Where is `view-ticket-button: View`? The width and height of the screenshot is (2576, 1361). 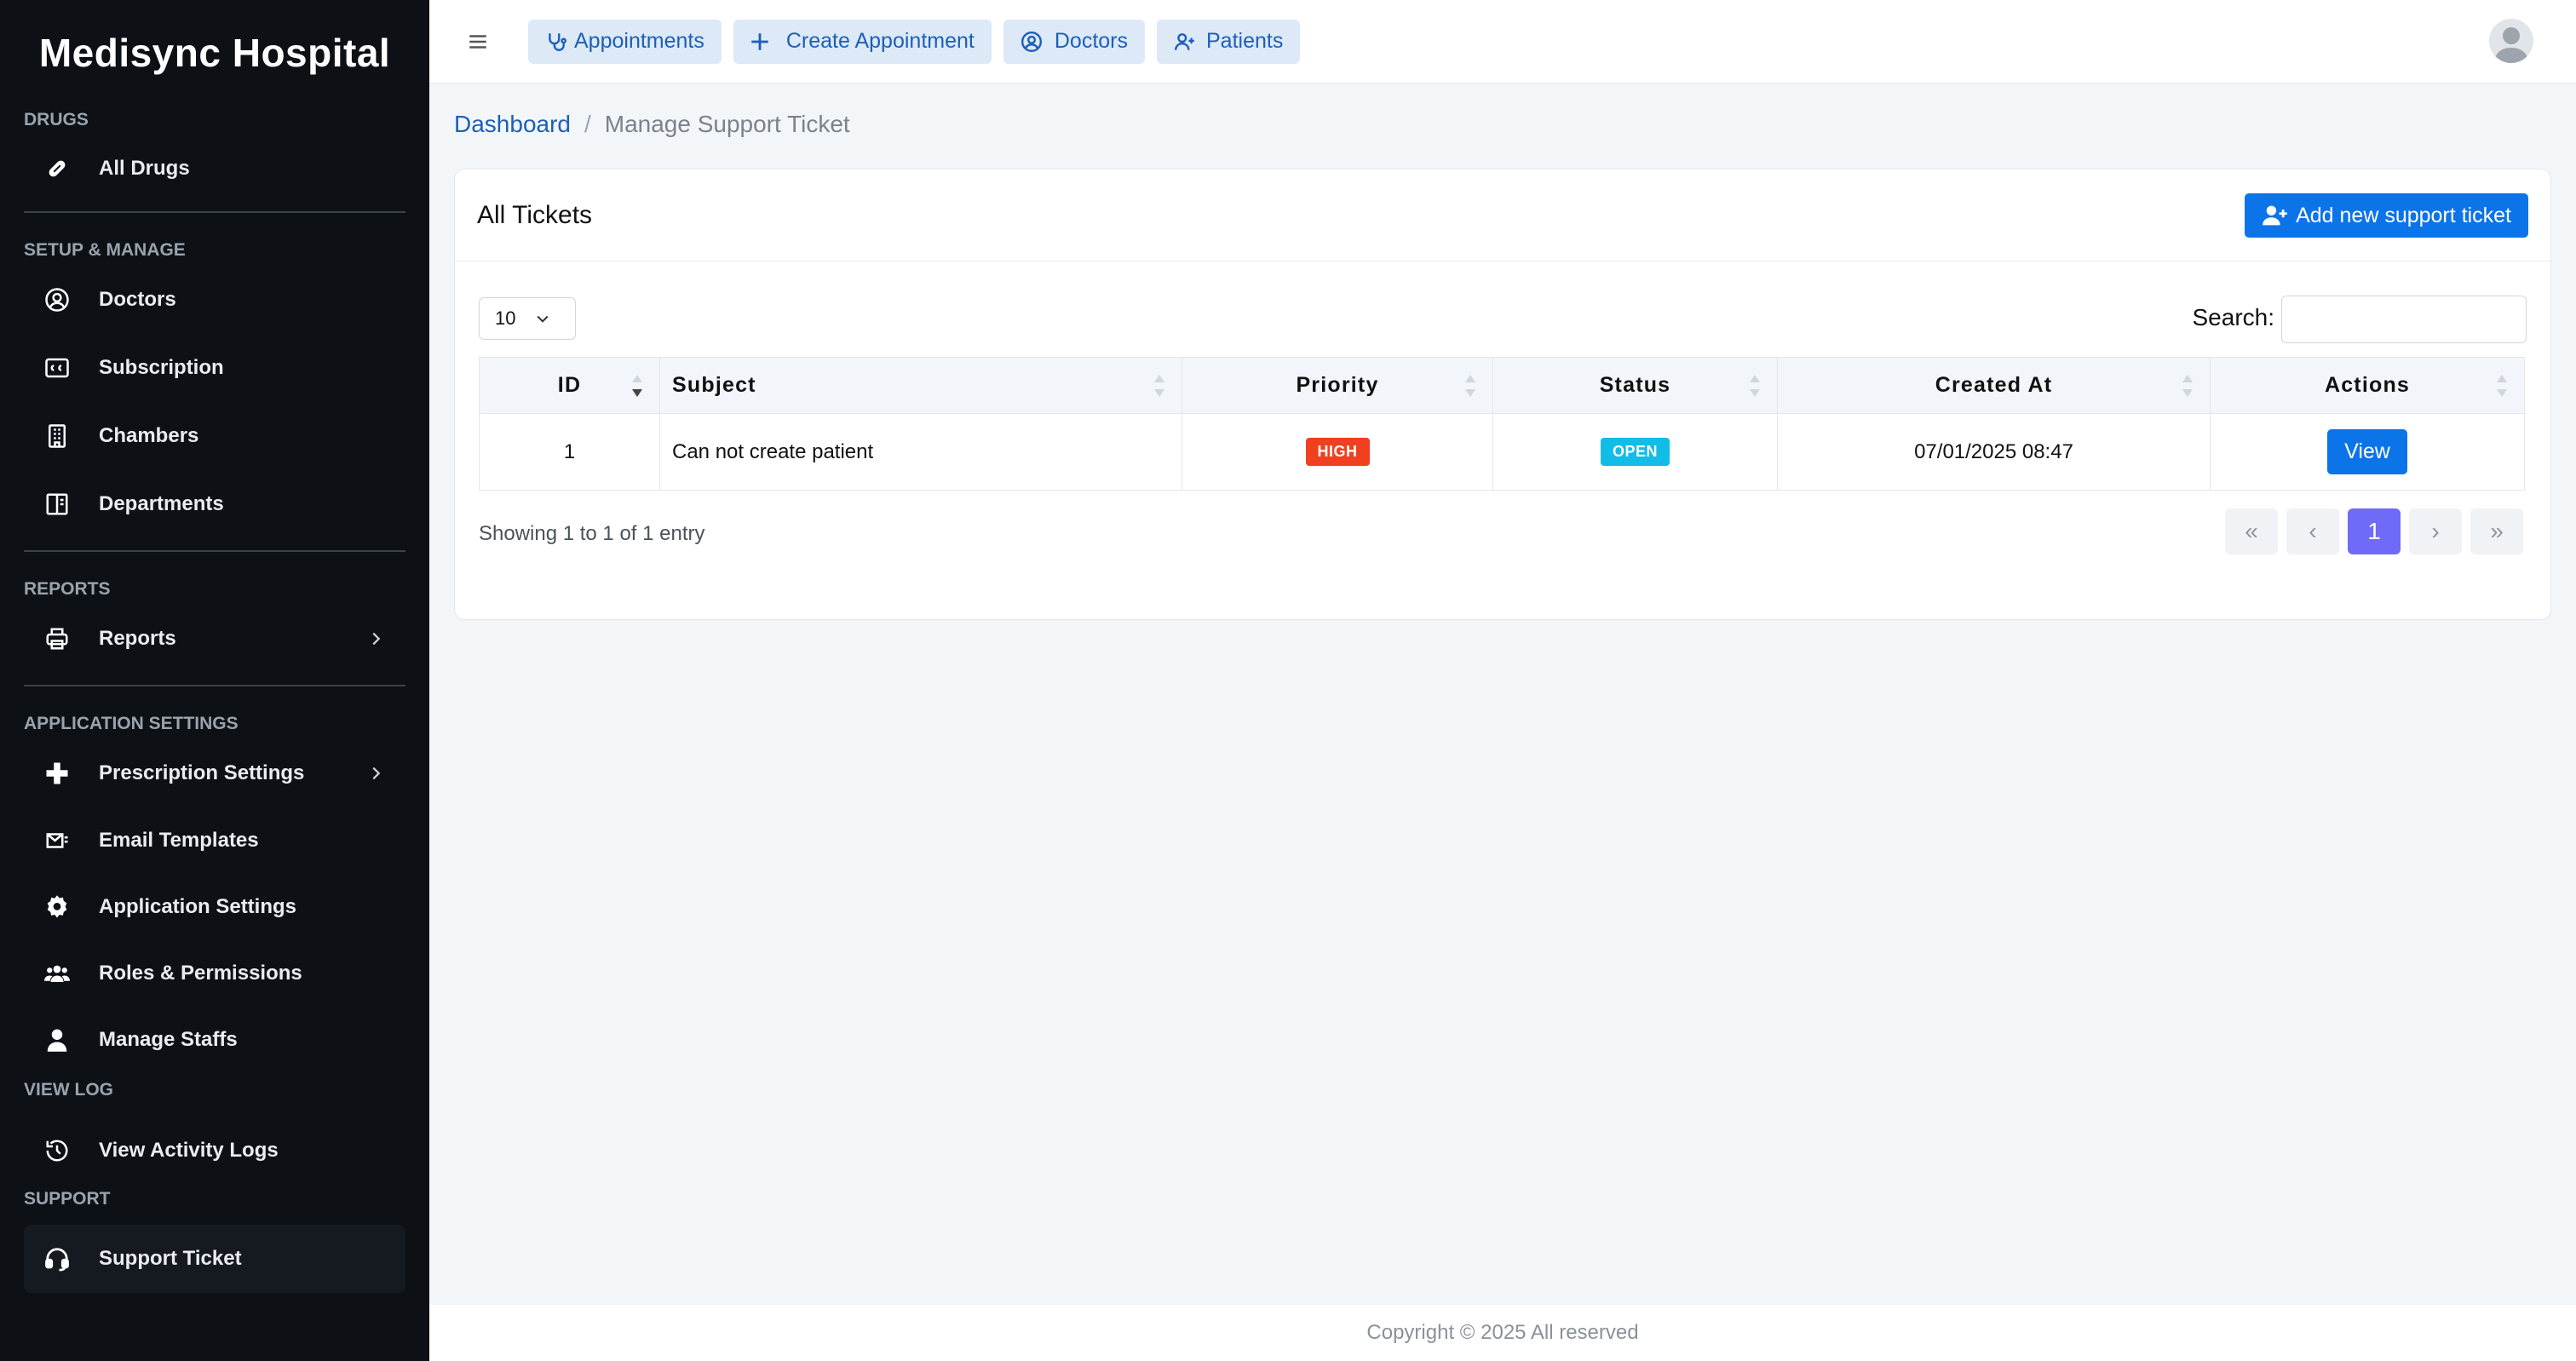
view-ticket-button: View is located at coordinates (2367, 451).